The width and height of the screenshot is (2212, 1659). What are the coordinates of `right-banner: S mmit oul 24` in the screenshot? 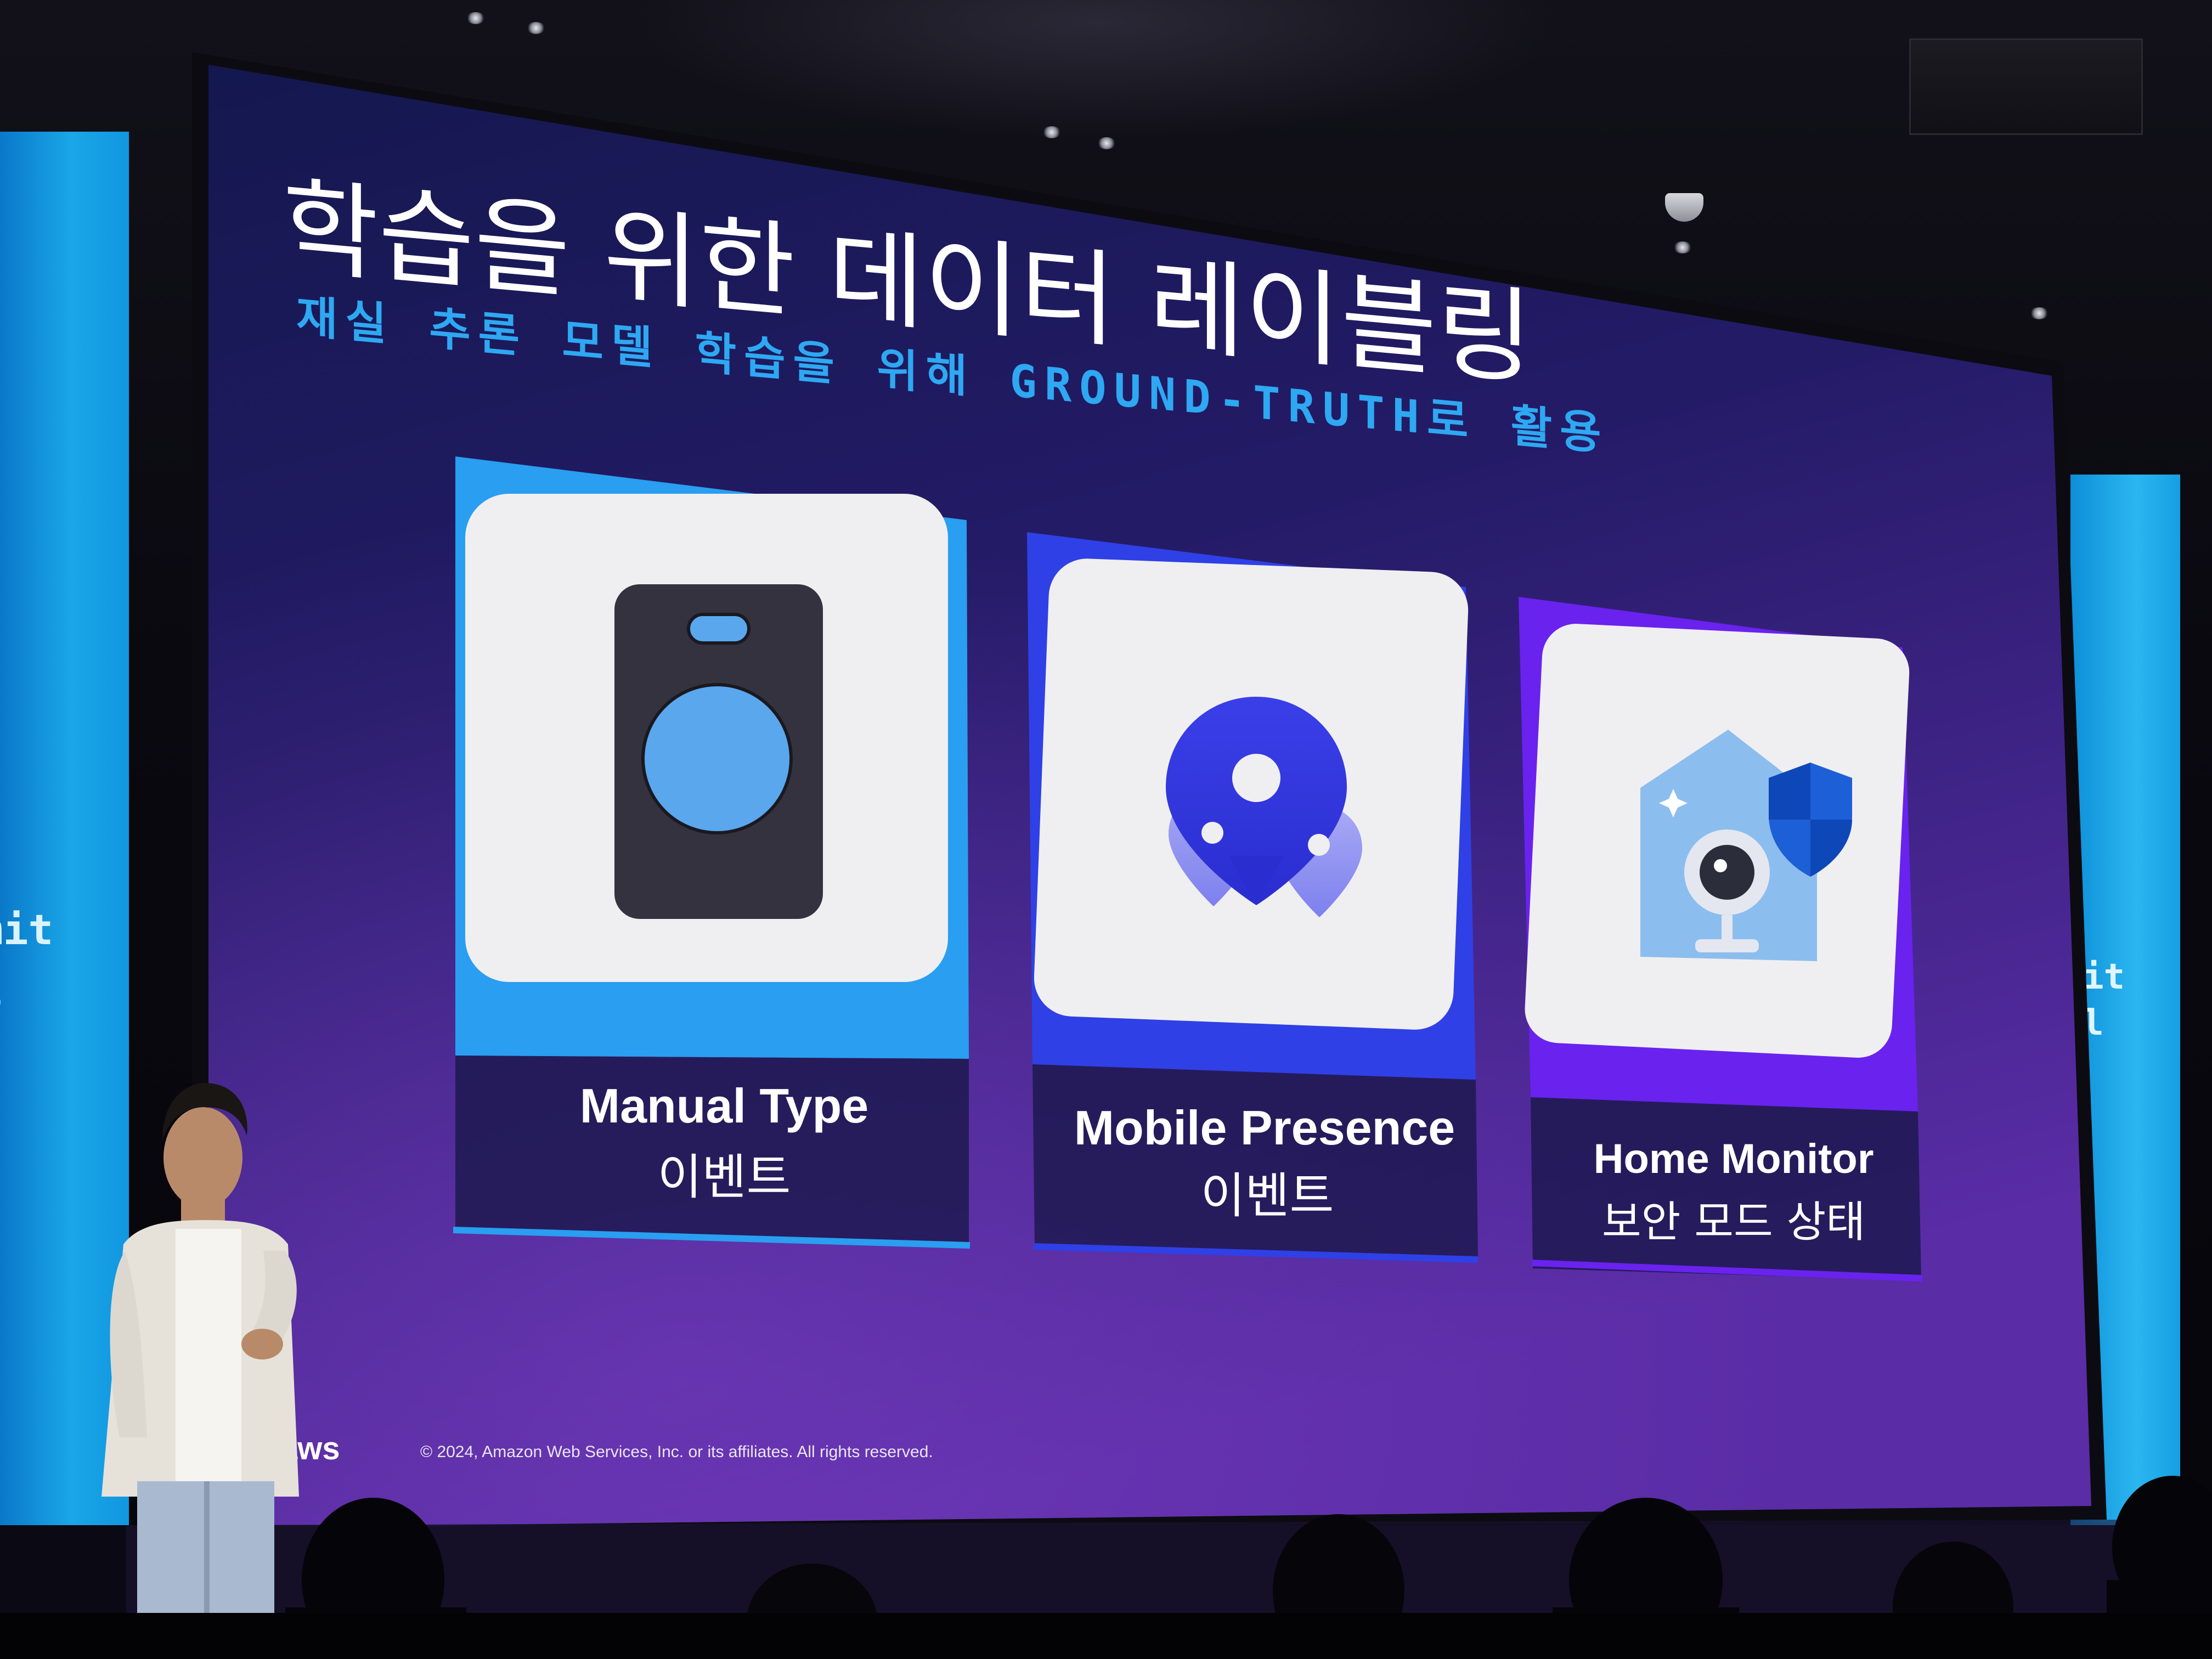 It's located at (2125, 1067).